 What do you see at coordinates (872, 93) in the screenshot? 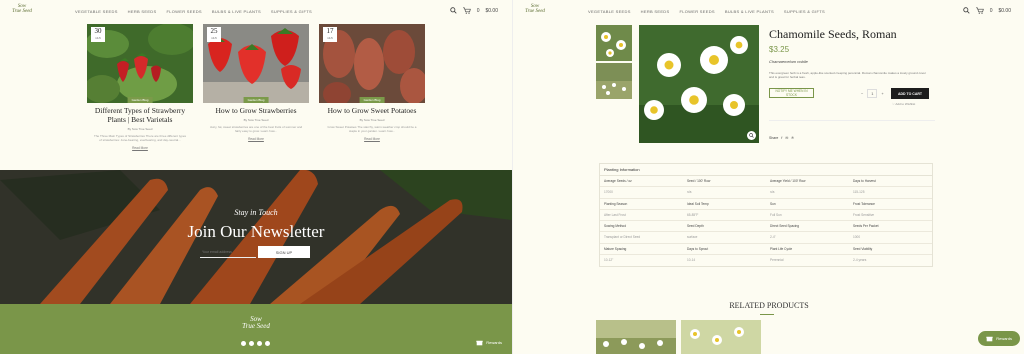
I see `quantity-input: 1` at bounding box center [872, 93].